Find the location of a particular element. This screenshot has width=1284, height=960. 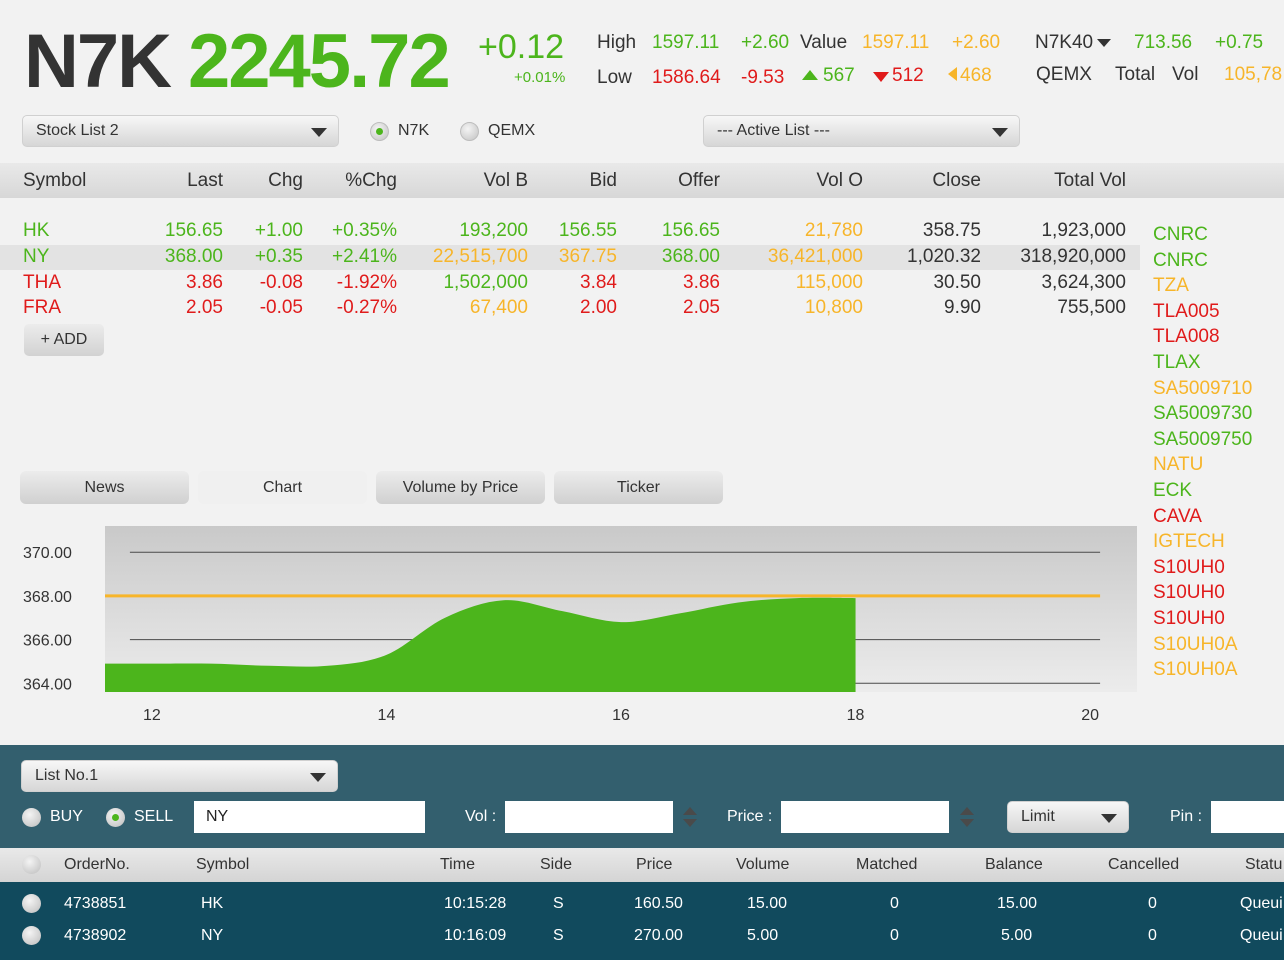

sub-index-selector: N7K40 is located at coordinates (1073, 43).